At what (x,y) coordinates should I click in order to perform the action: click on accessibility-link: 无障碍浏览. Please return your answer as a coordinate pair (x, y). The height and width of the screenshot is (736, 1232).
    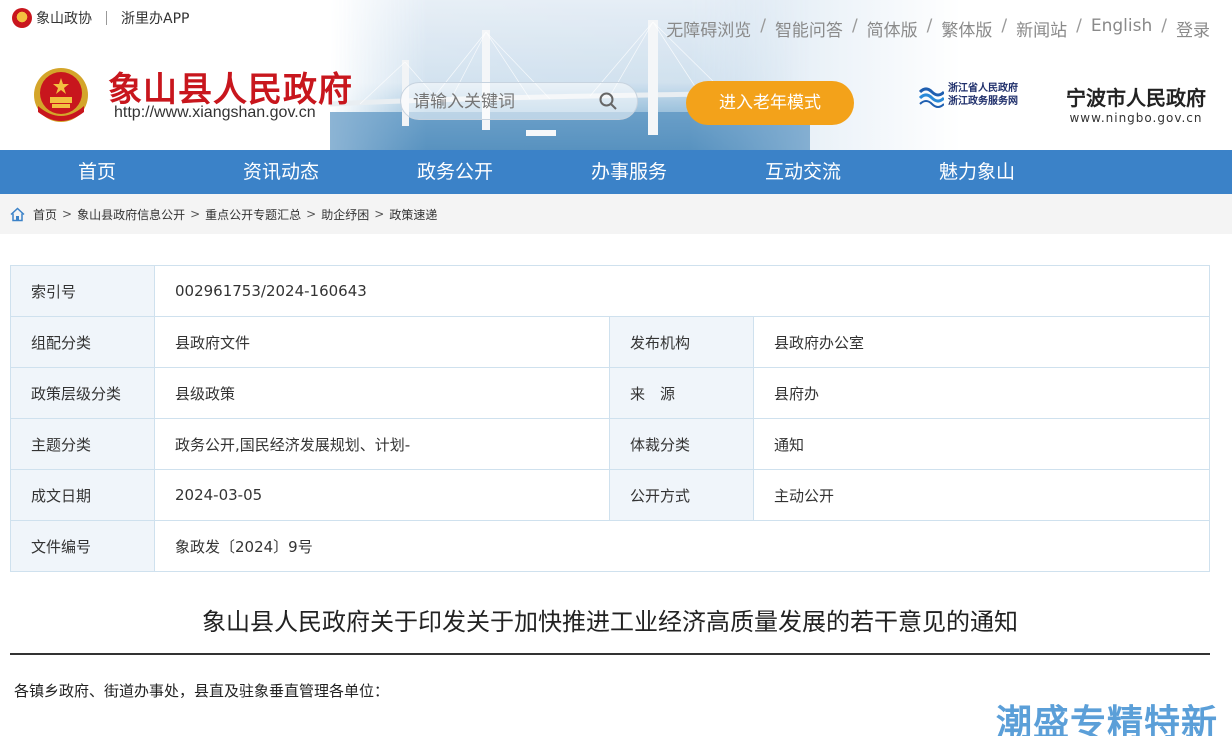
    Looking at the image, I should click on (708, 28).